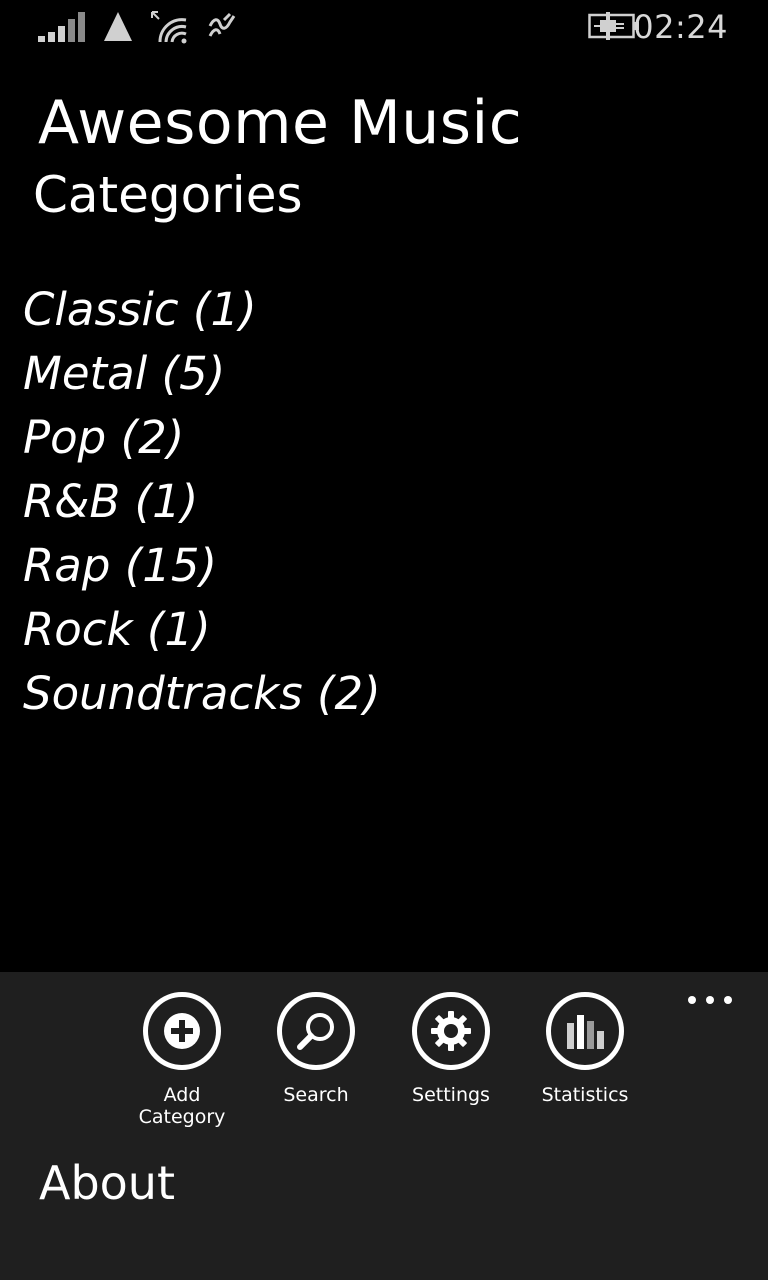 The image size is (768, 1280). I want to click on category-item-rnb: R&B (1), so click(383, 502).